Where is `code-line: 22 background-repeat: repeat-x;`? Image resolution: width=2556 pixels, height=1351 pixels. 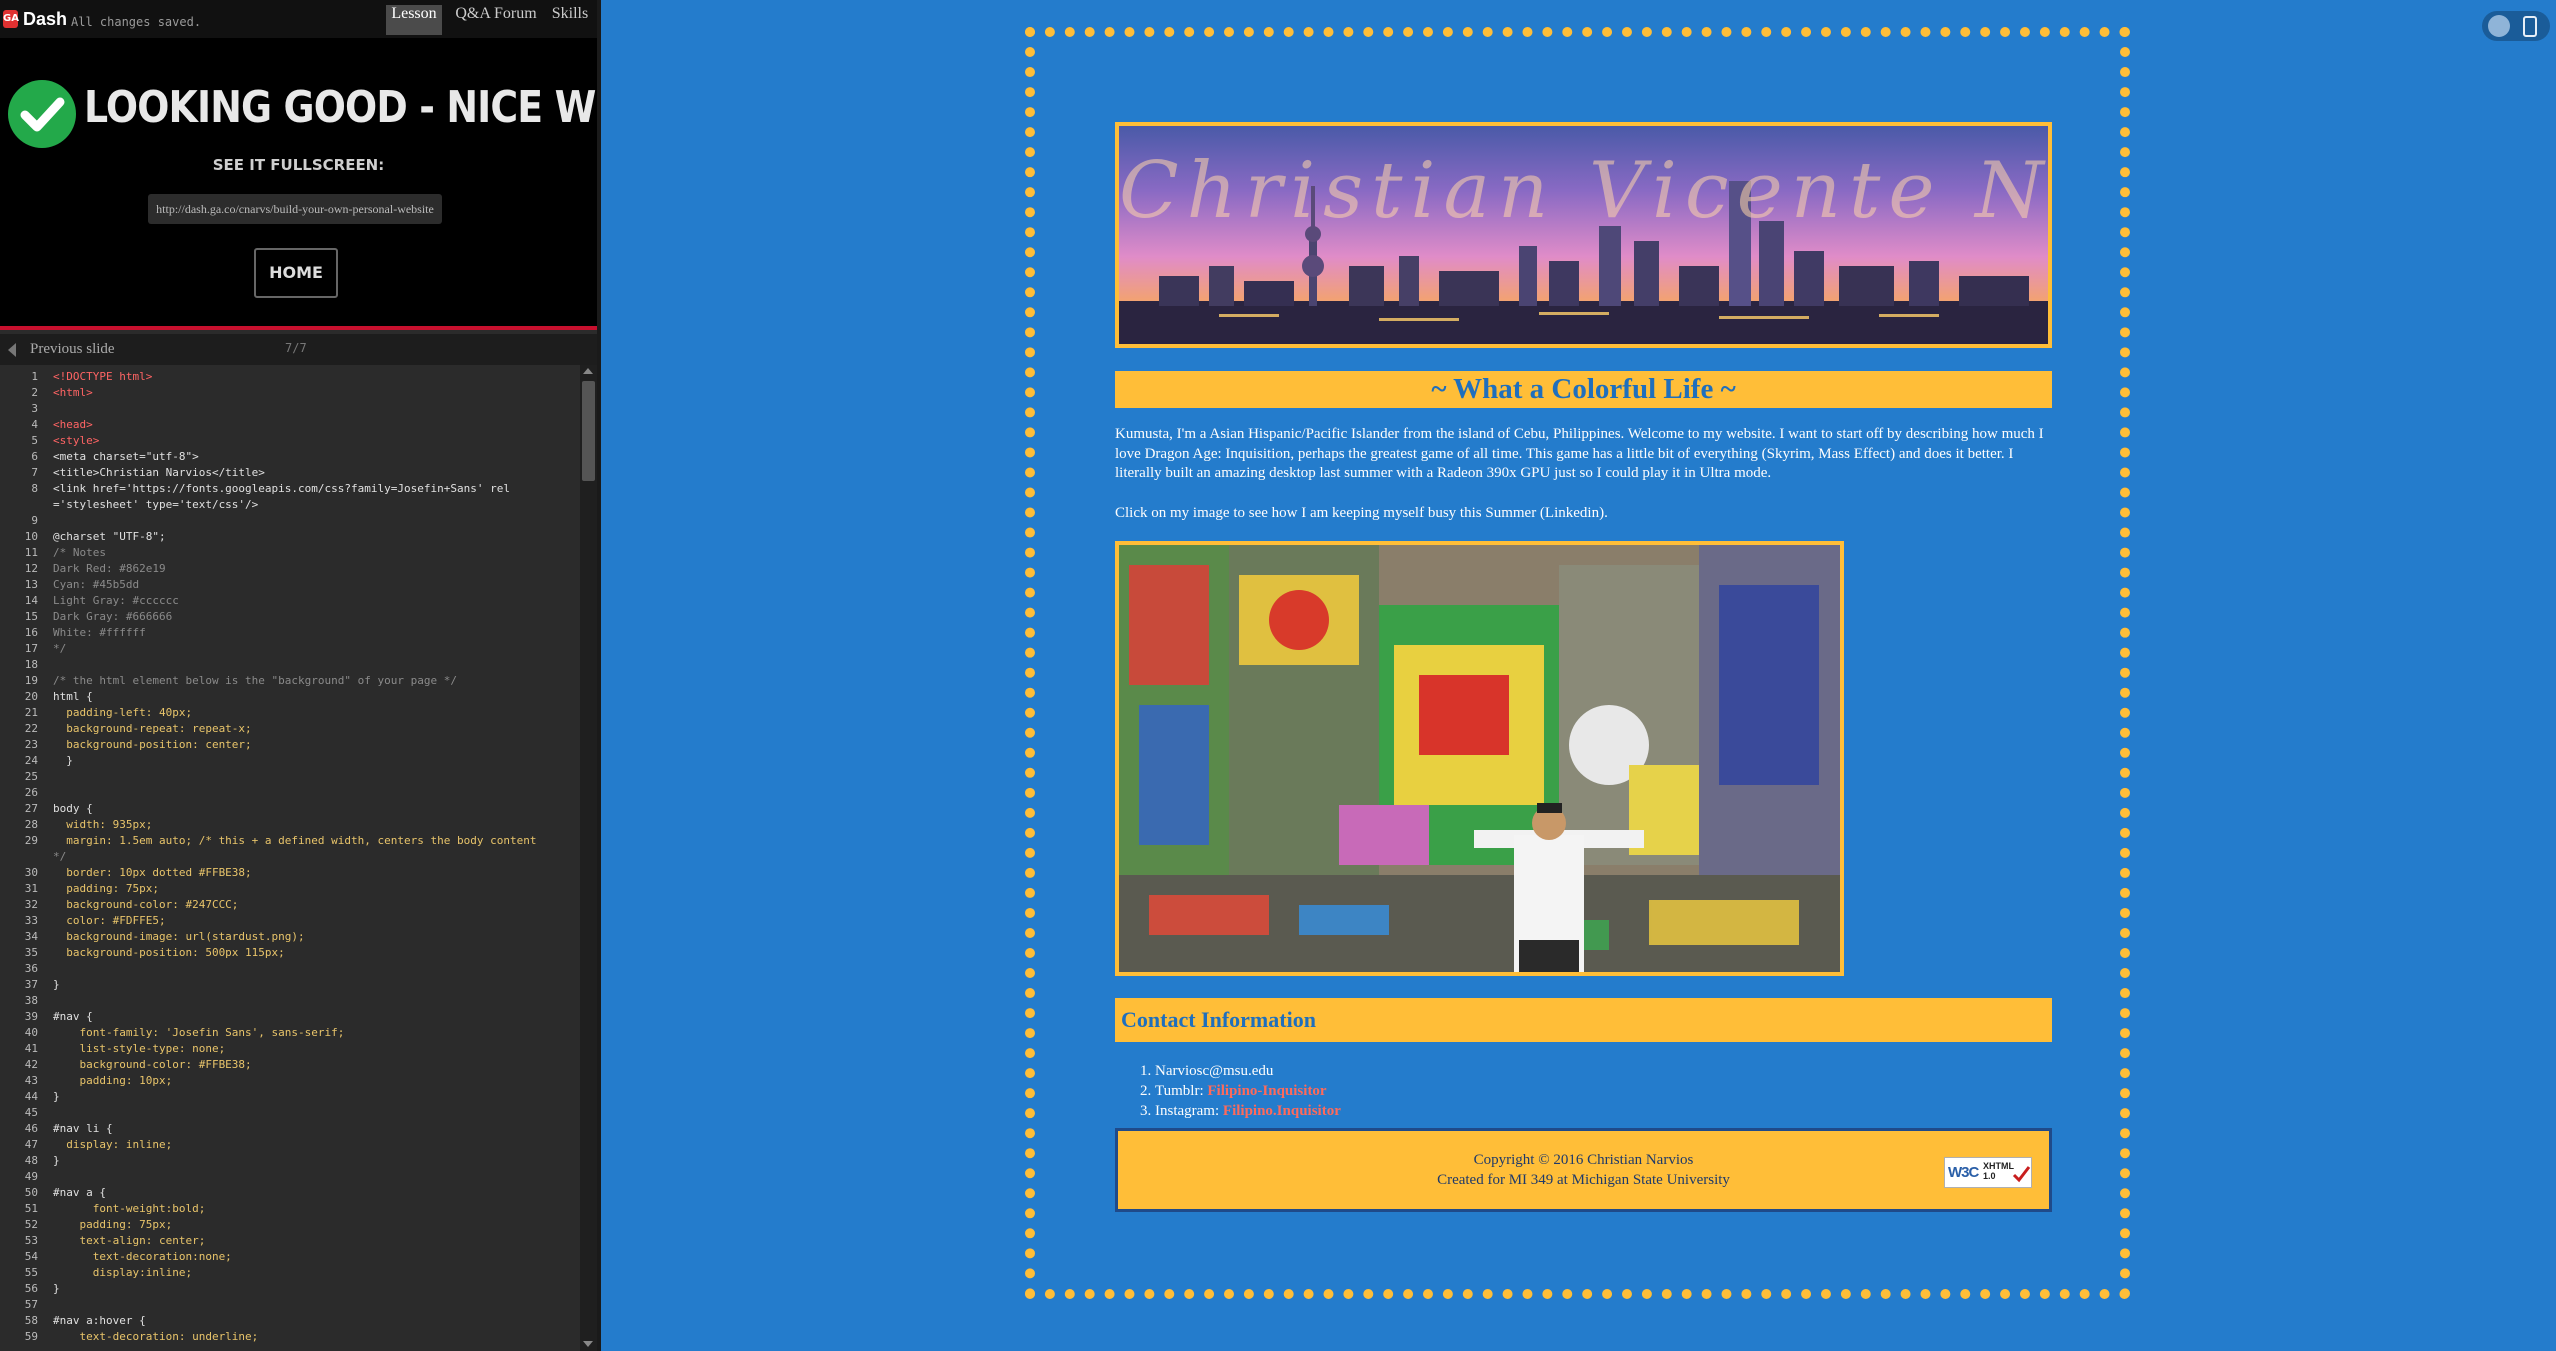 code-line: 22 background-repeat: repeat-x; is located at coordinates (290, 729).